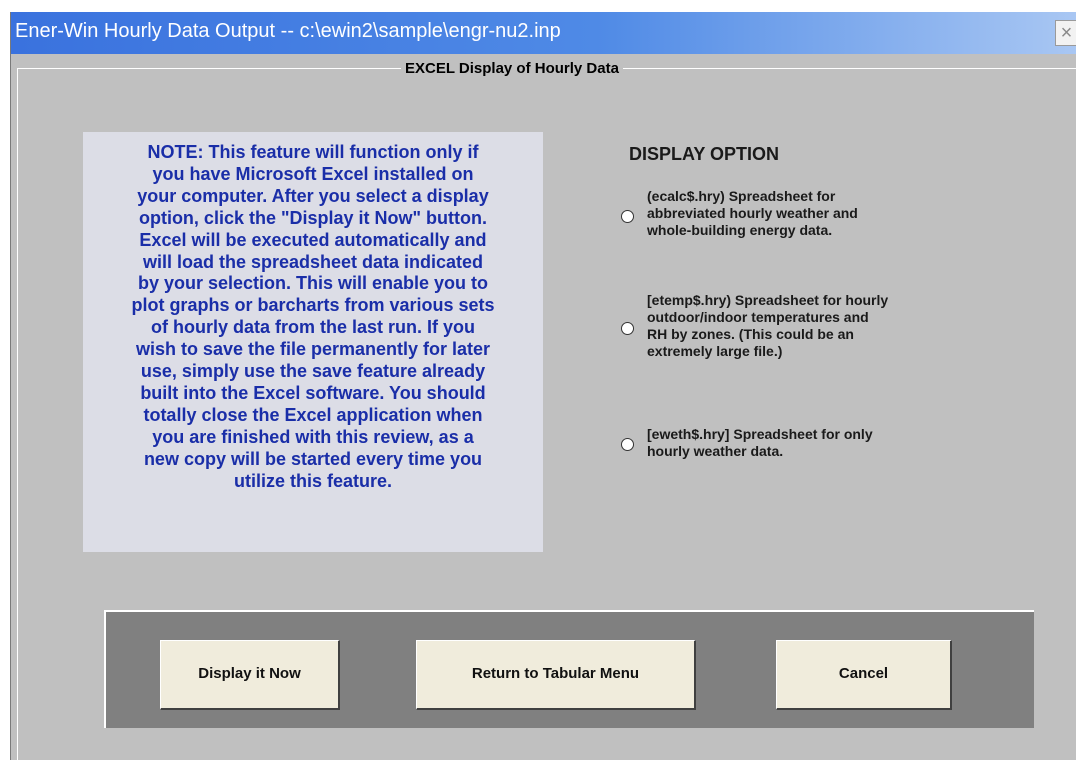 The image size is (1076, 760). What do you see at coordinates (313, 414) in the screenshot?
I see `note-line: totally close the Excel application when` at bounding box center [313, 414].